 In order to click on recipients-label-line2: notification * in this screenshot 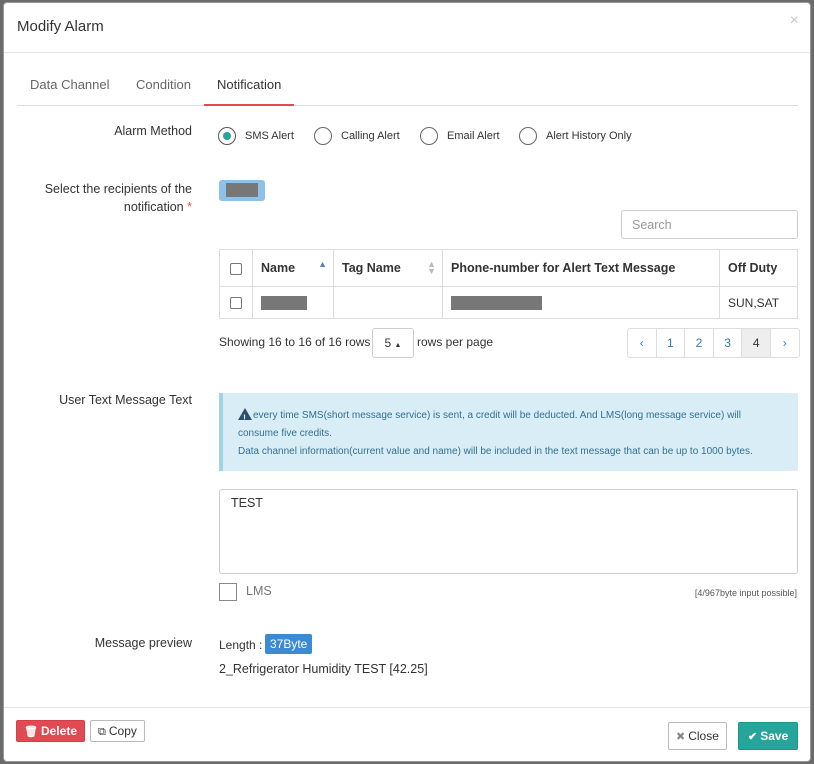, I will do `click(98, 207)`.